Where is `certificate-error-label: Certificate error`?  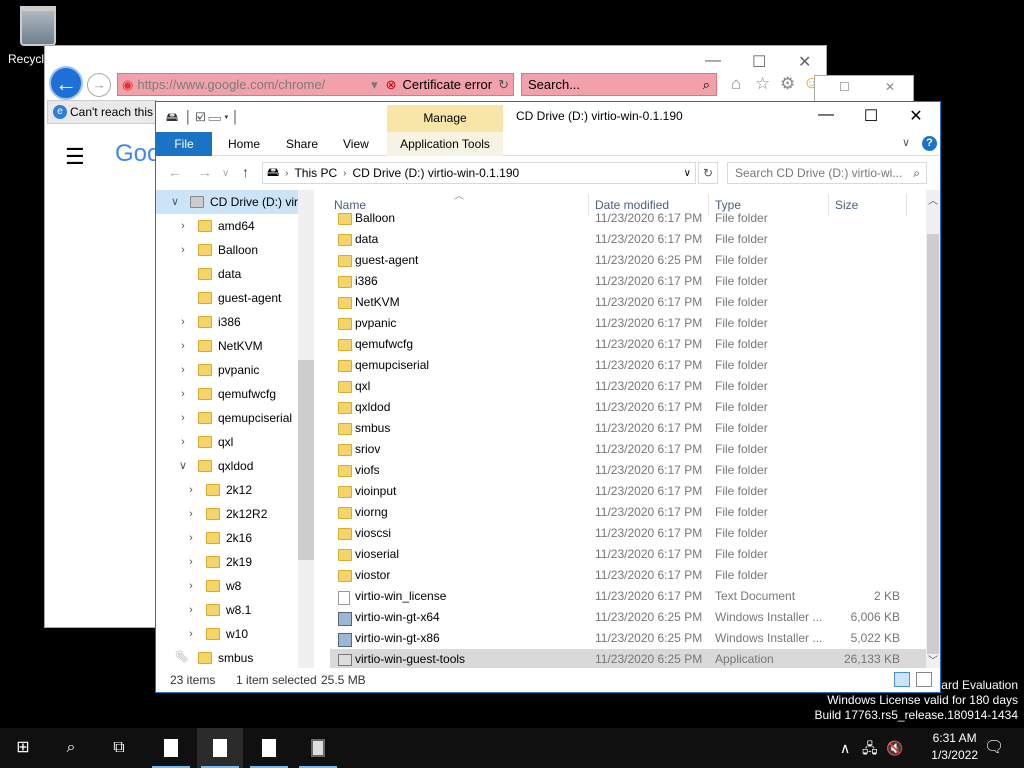 certificate-error-label: Certificate error is located at coordinates (448, 84).